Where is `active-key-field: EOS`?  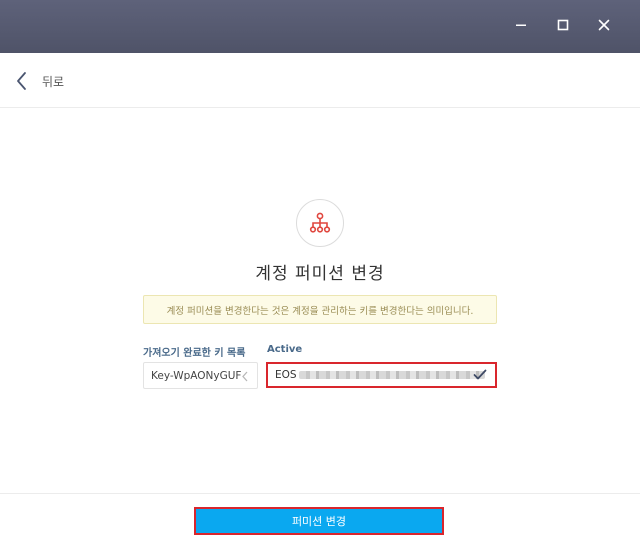
active-key-field: EOS is located at coordinates (381, 375).